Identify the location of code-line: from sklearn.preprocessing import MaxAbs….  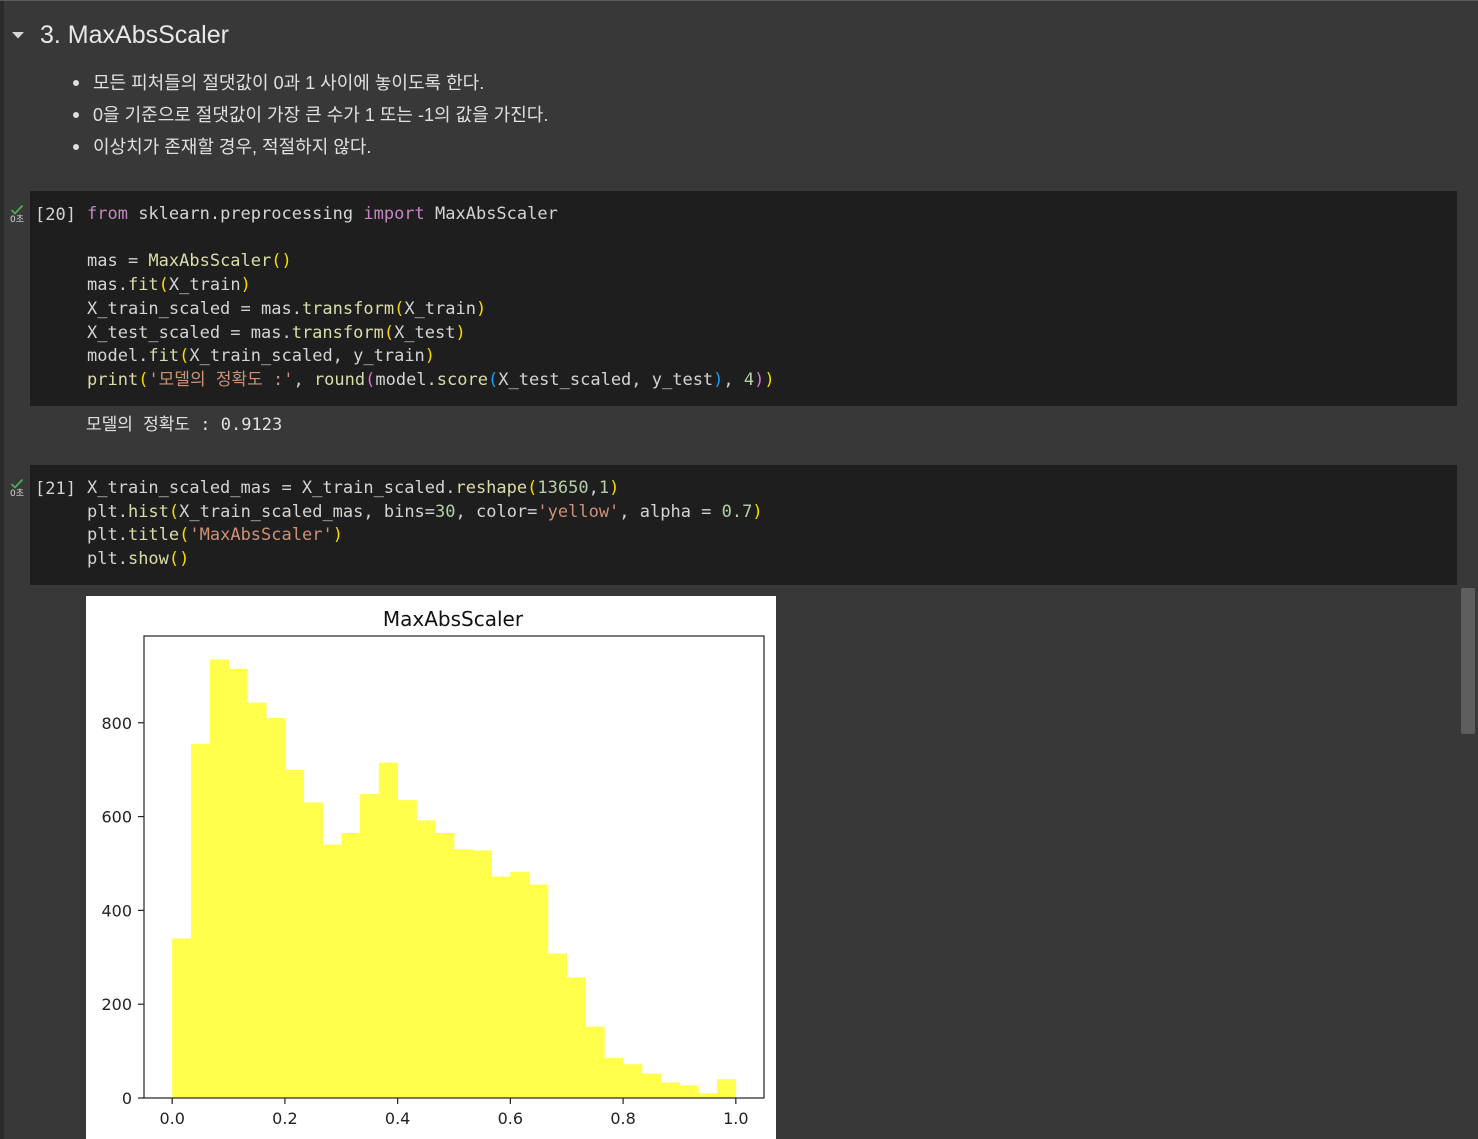
(322, 214).